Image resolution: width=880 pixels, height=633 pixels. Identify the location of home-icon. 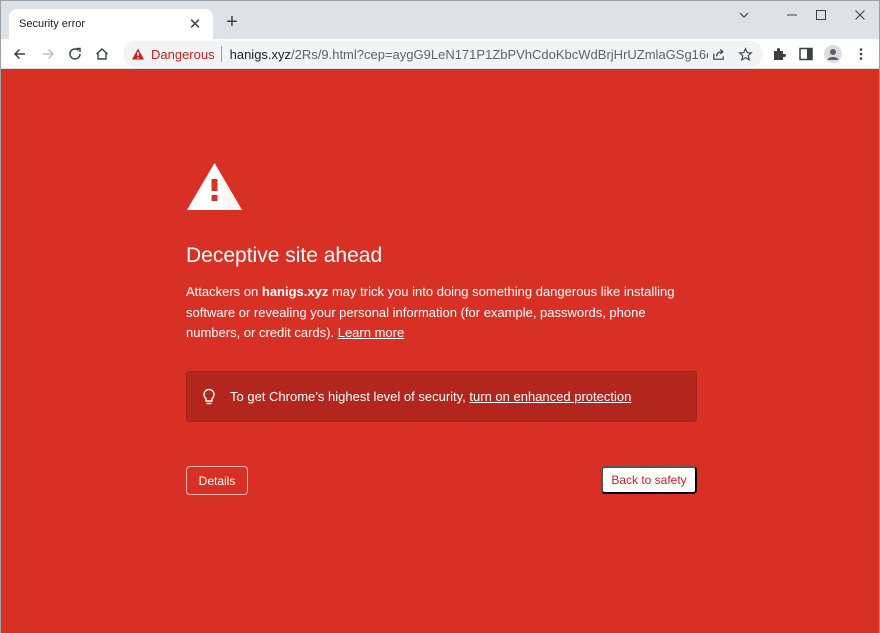
(102, 54).